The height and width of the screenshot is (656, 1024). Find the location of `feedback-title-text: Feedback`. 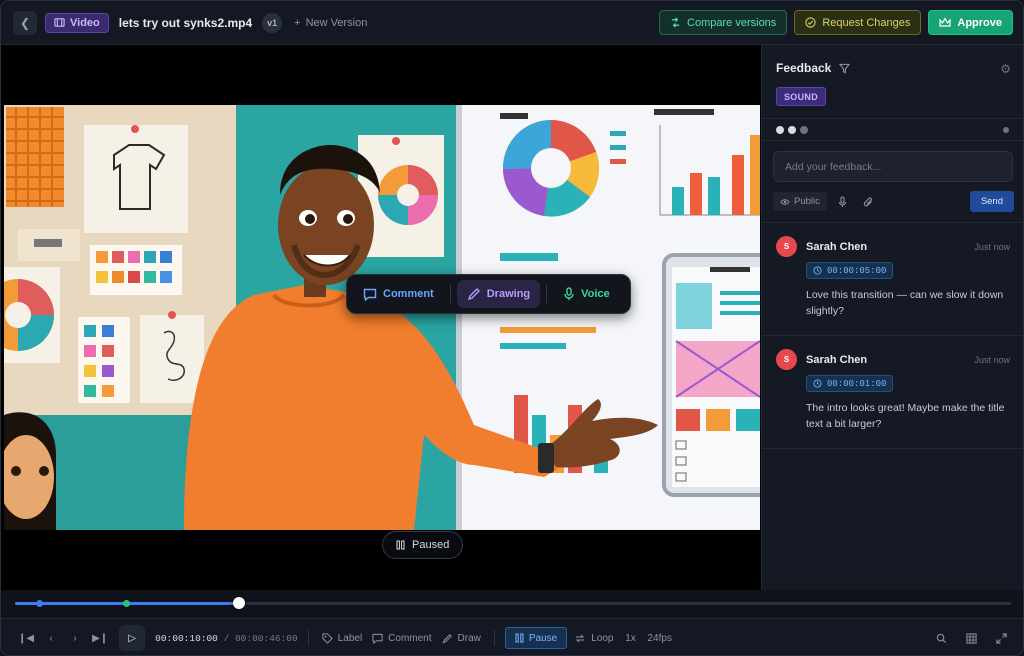

feedback-title-text: Feedback is located at coordinates (804, 68).